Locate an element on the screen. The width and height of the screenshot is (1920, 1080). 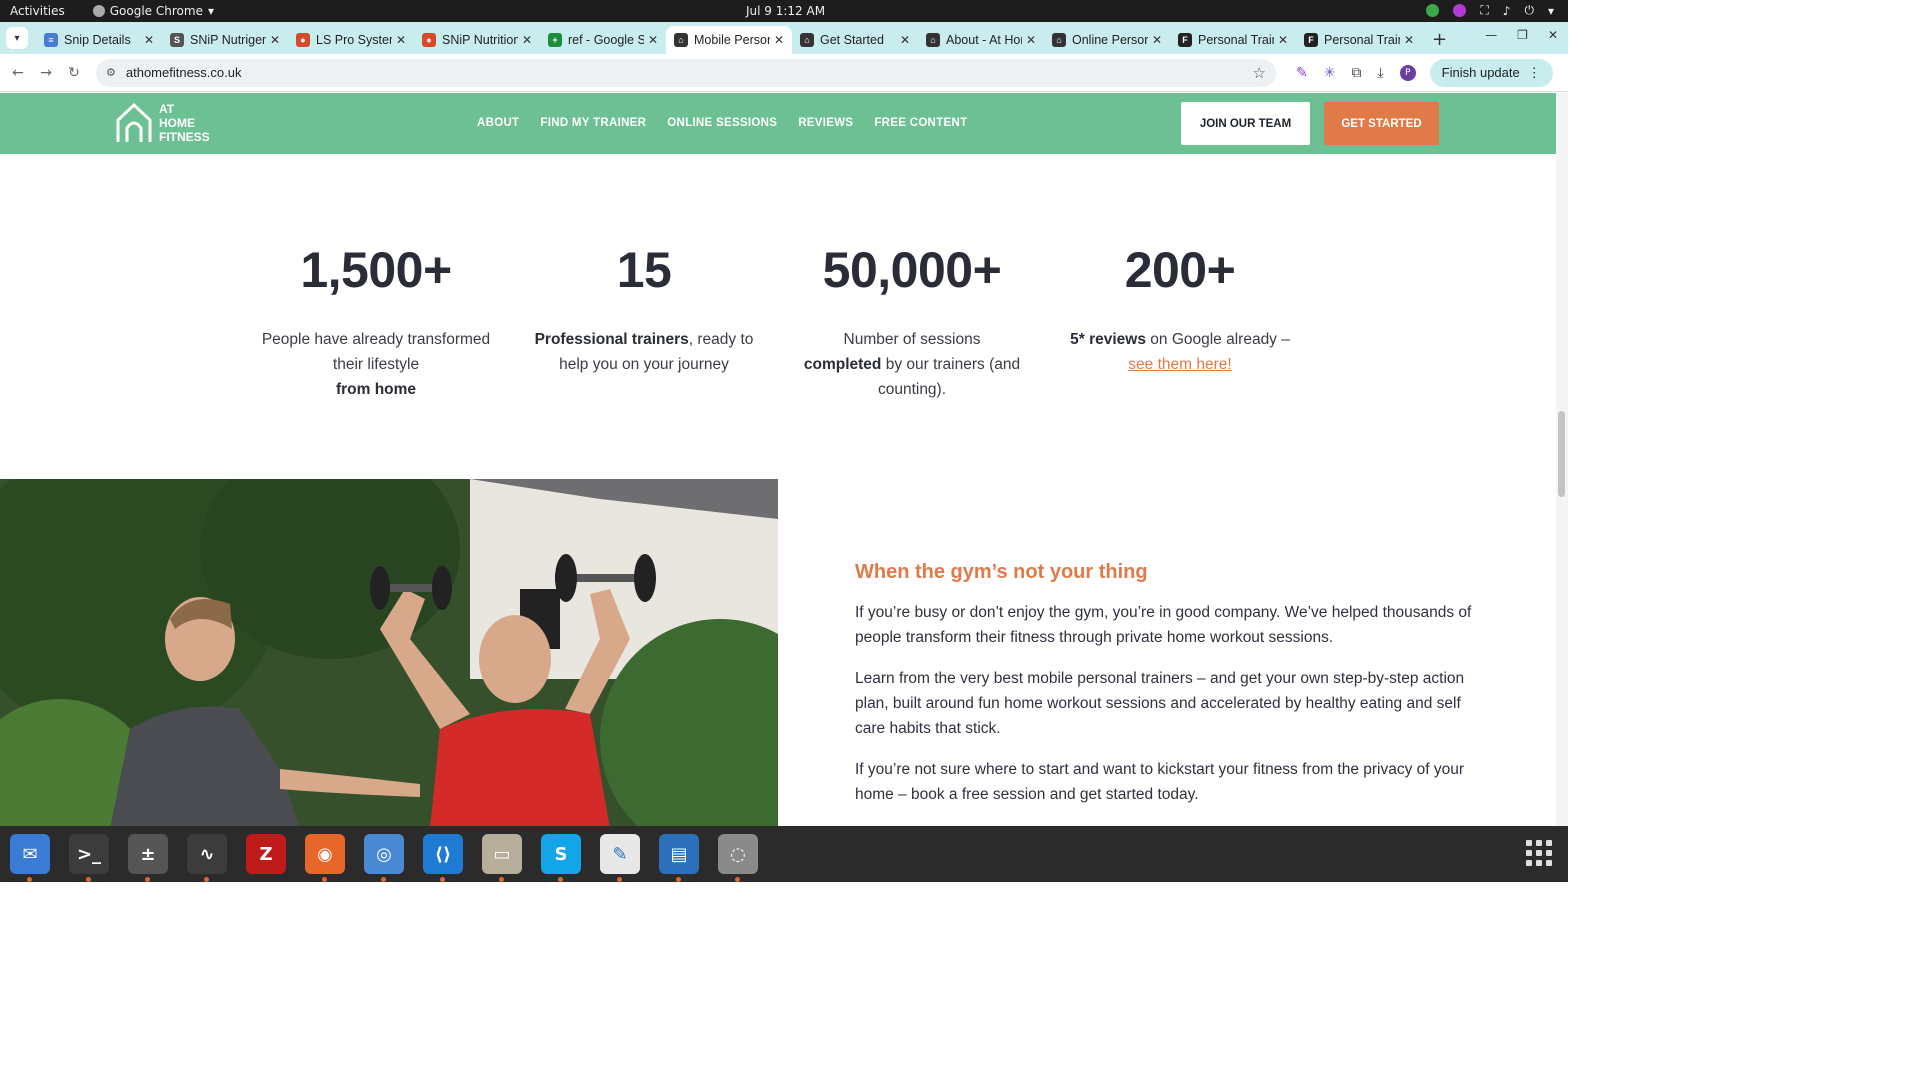
tab-title: Personal Trainer is located at coordinates (1236, 40).